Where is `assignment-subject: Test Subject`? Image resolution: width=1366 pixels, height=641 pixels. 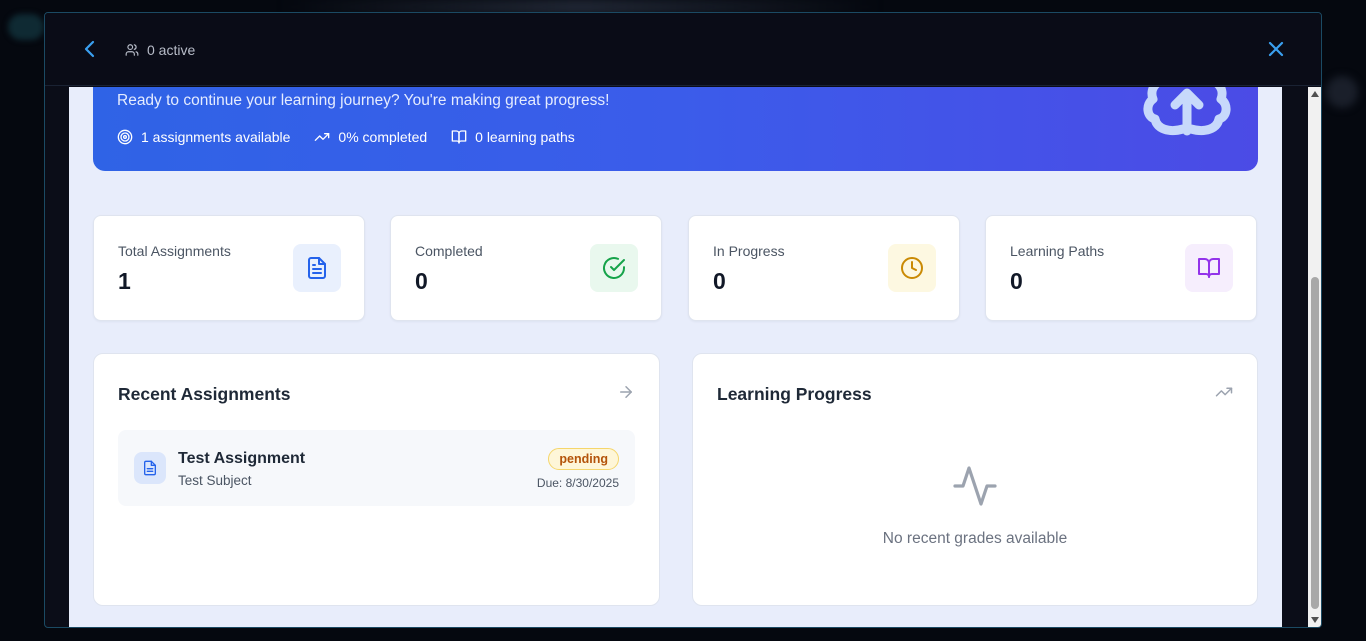 assignment-subject: Test Subject is located at coordinates (215, 480).